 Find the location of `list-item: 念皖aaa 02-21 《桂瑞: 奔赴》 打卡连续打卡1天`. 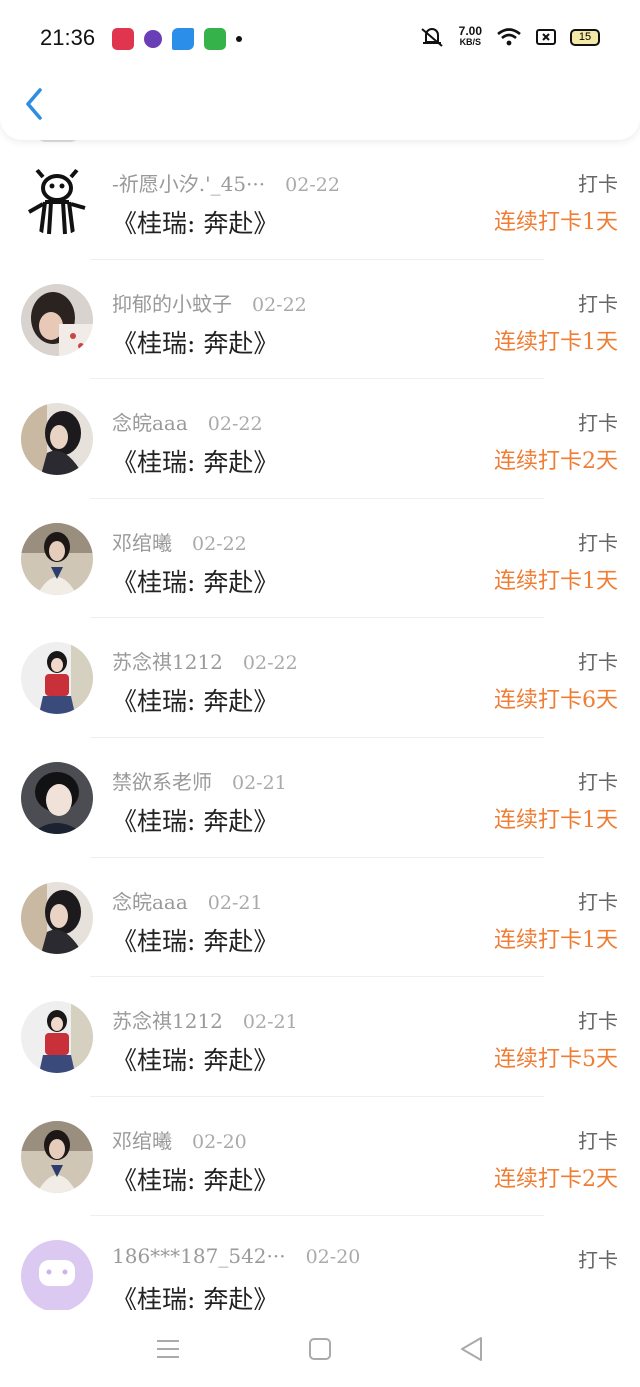

list-item: 念皖aaa 02-21 《桂瑞: 奔赴》 打卡连续打卡1天 is located at coordinates (320, 918).